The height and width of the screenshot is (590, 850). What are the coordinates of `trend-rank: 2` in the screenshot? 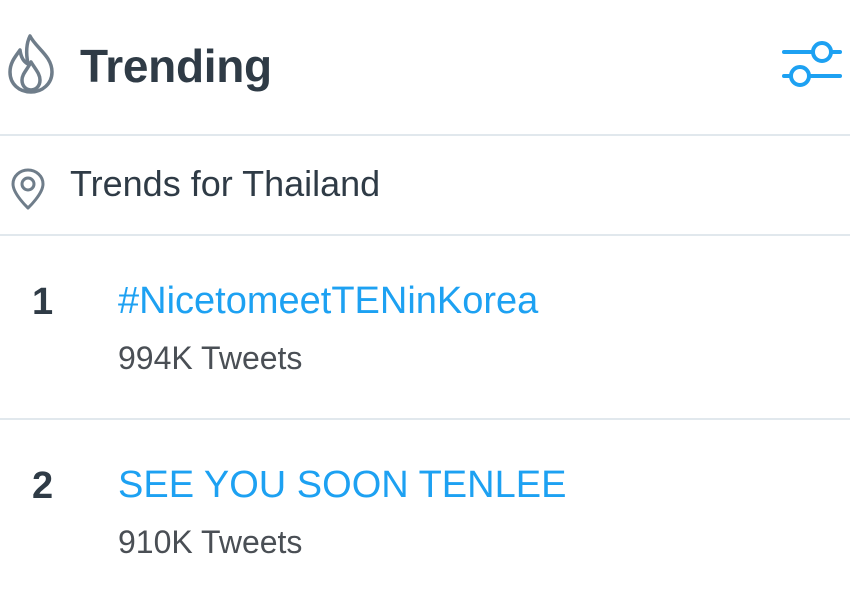 It's located at (43, 486).